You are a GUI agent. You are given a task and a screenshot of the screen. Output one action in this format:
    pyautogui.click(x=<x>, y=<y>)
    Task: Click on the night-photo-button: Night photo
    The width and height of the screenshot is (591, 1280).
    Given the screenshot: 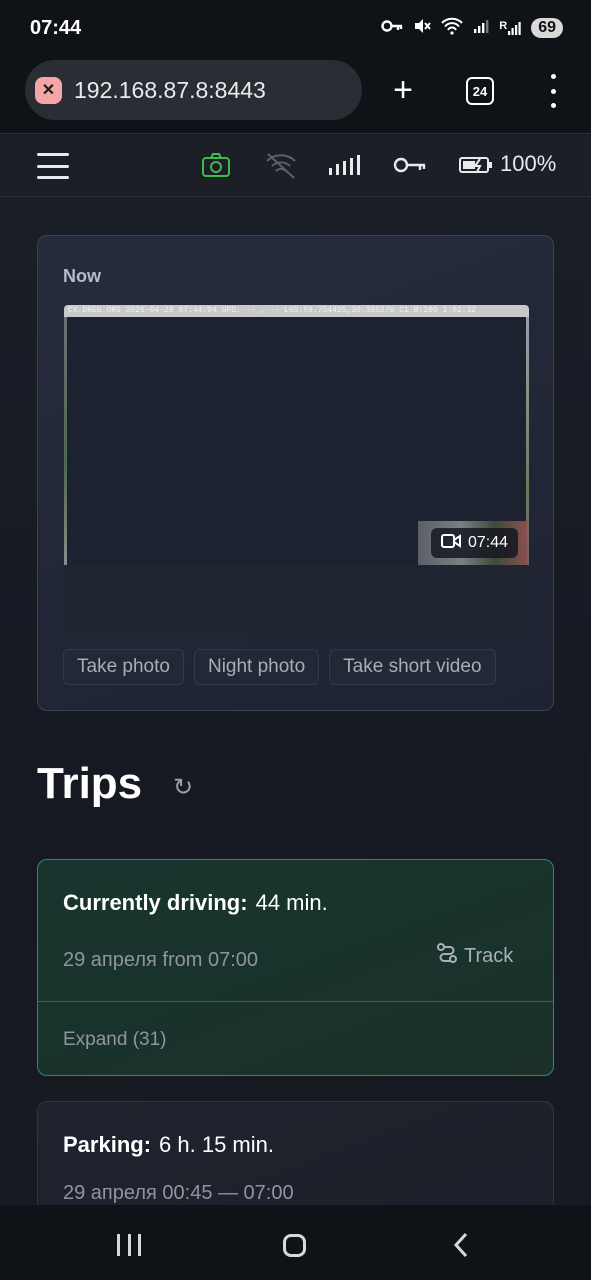 What is the action you would take?
    pyautogui.click(x=256, y=667)
    